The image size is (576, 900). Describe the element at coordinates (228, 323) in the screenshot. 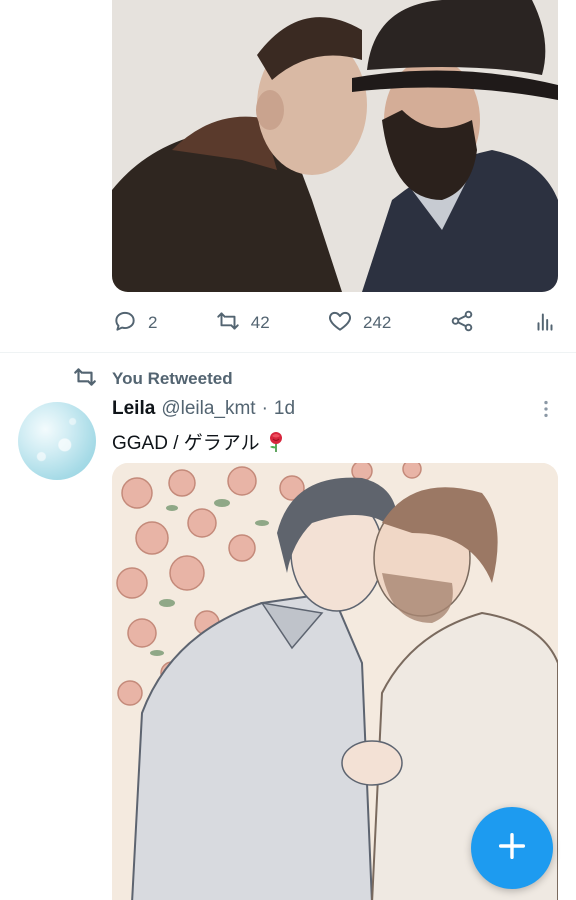

I see `retweet-icon` at that location.